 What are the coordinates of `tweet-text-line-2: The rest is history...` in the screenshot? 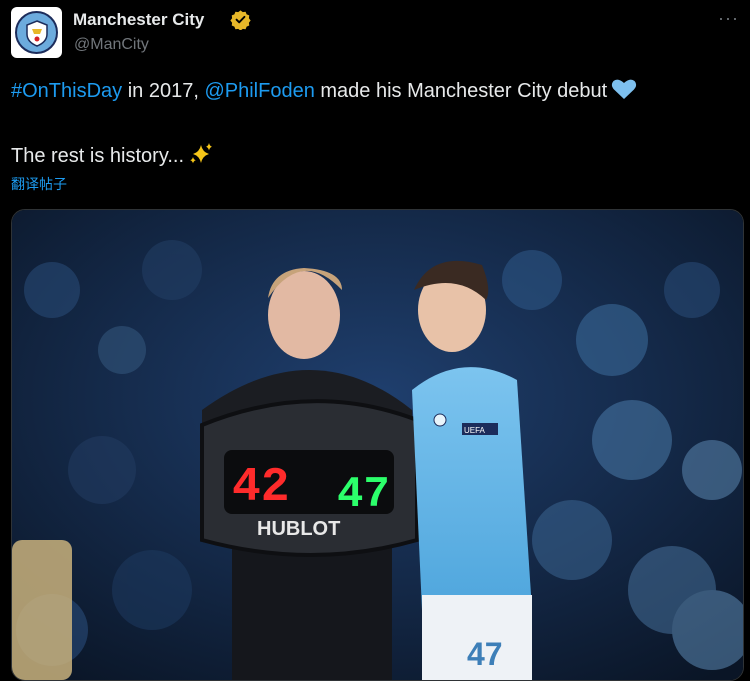 It's located at (112, 155).